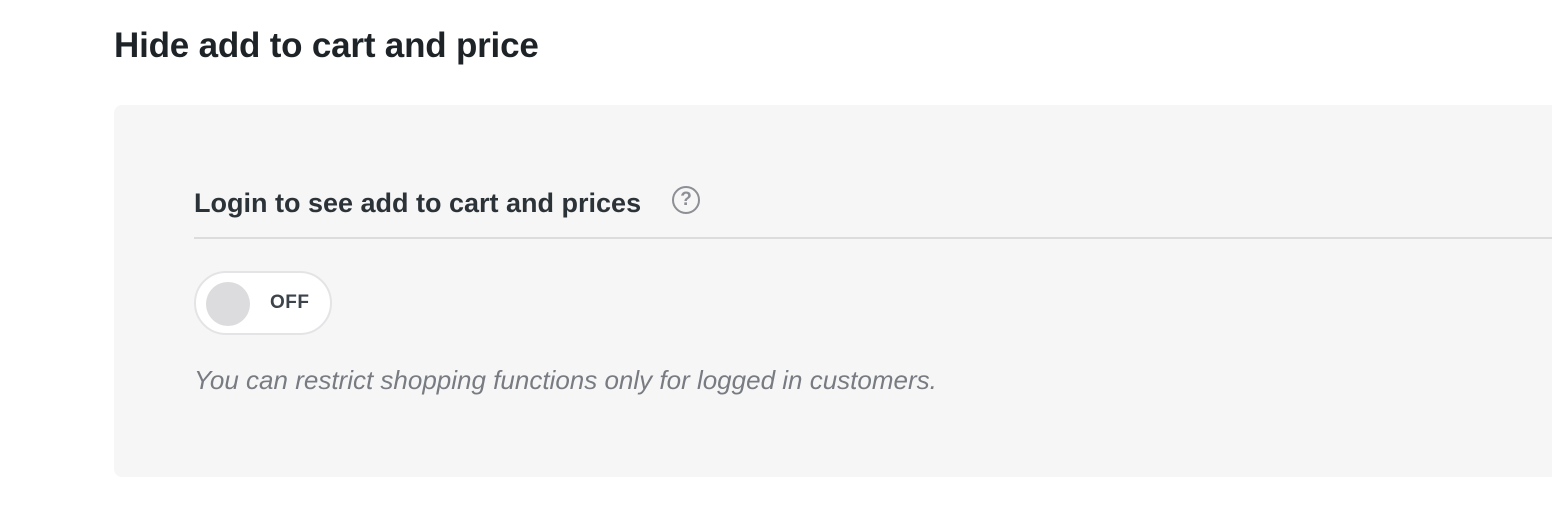 This screenshot has height=522, width=1552. I want to click on setting-label: Login to see add to cart and prices, so click(418, 203).